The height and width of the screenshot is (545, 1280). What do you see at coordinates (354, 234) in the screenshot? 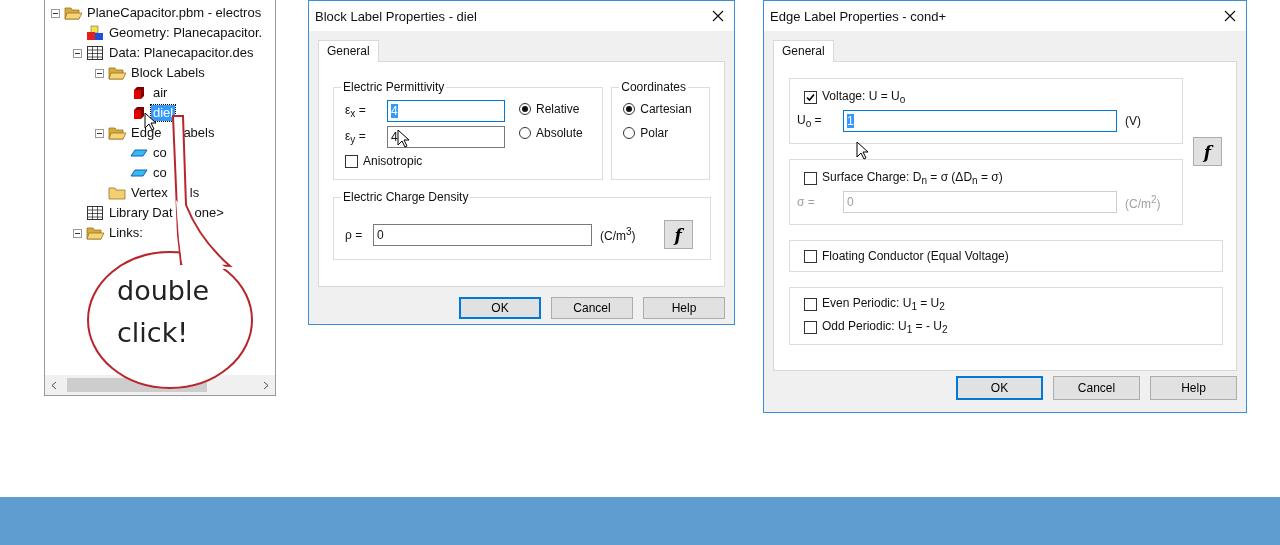
I see `field-label: ρ =` at bounding box center [354, 234].